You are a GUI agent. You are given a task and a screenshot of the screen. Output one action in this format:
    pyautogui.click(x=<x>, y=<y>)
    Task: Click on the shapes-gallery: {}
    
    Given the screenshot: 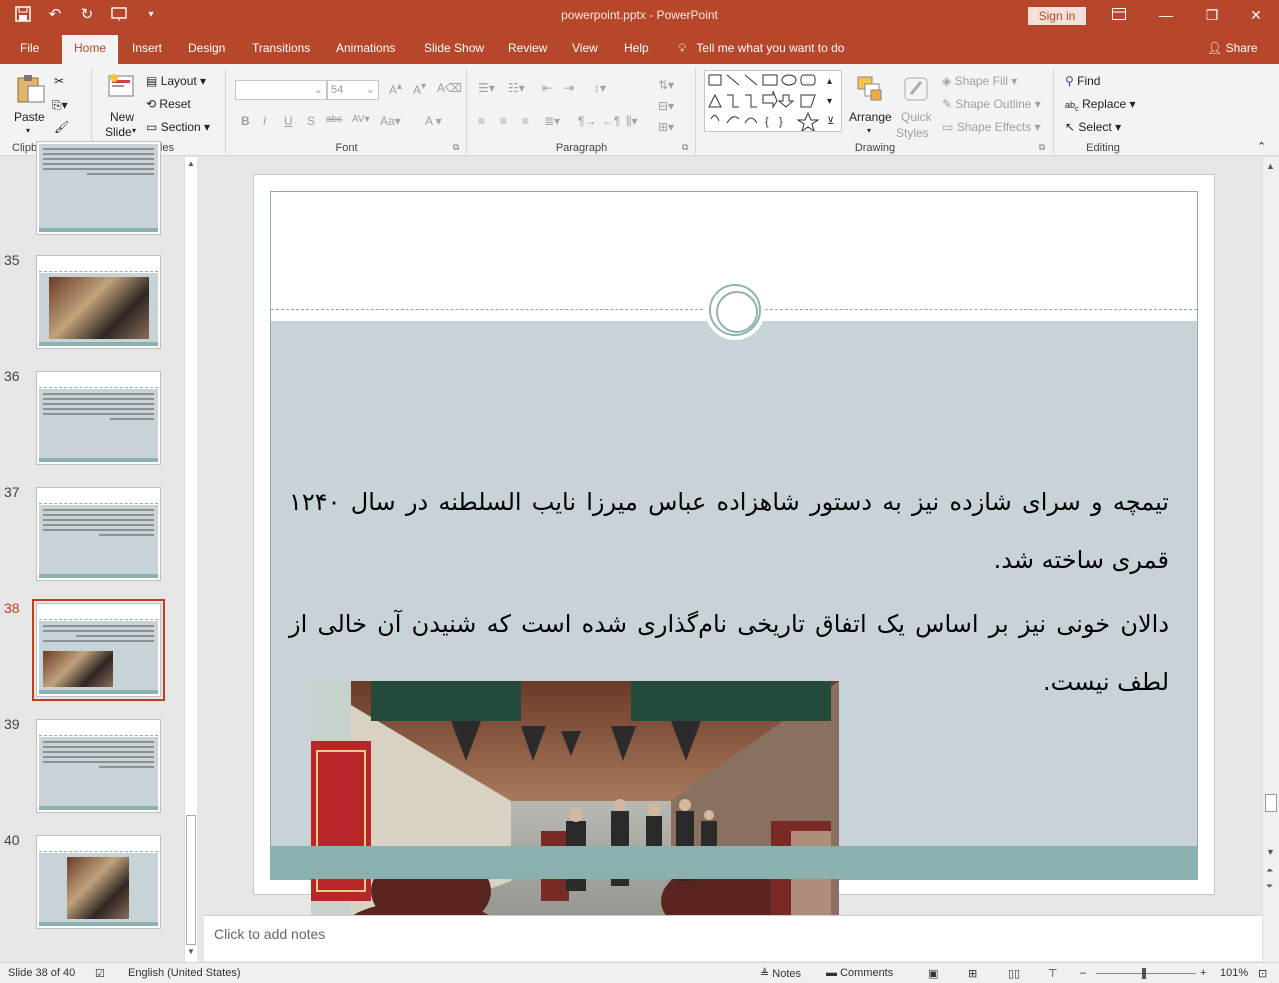 What is the action you would take?
    pyautogui.click(x=773, y=101)
    